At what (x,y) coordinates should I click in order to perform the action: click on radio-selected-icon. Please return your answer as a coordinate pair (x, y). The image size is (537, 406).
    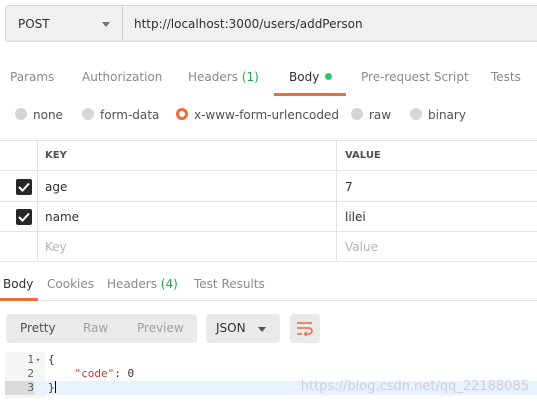
    Looking at the image, I should click on (182, 114).